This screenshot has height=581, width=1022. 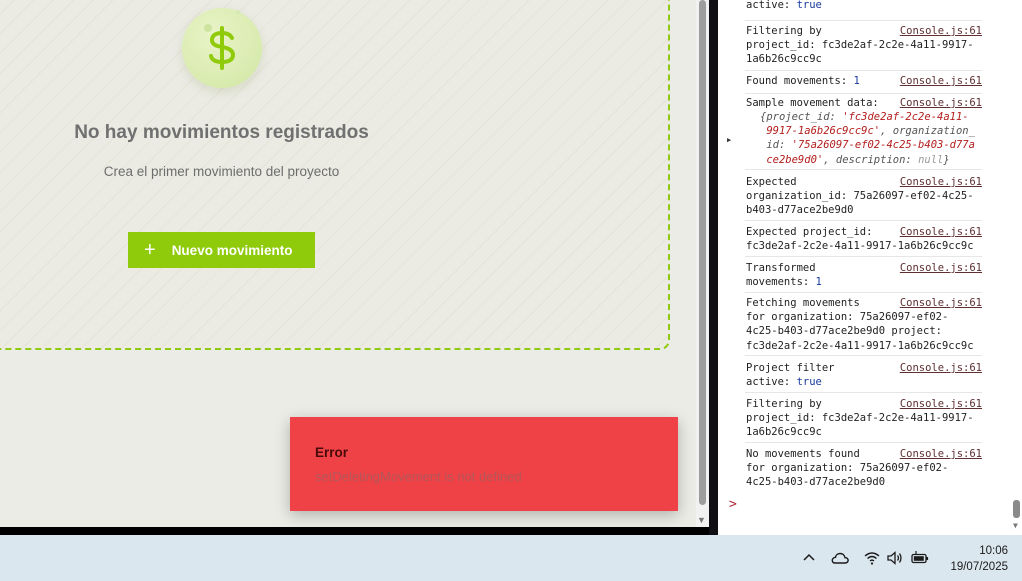 What do you see at coordinates (863, 277) in the screenshot?
I see `console-entry: Transformed movements: 1 Console.js:61` at bounding box center [863, 277].